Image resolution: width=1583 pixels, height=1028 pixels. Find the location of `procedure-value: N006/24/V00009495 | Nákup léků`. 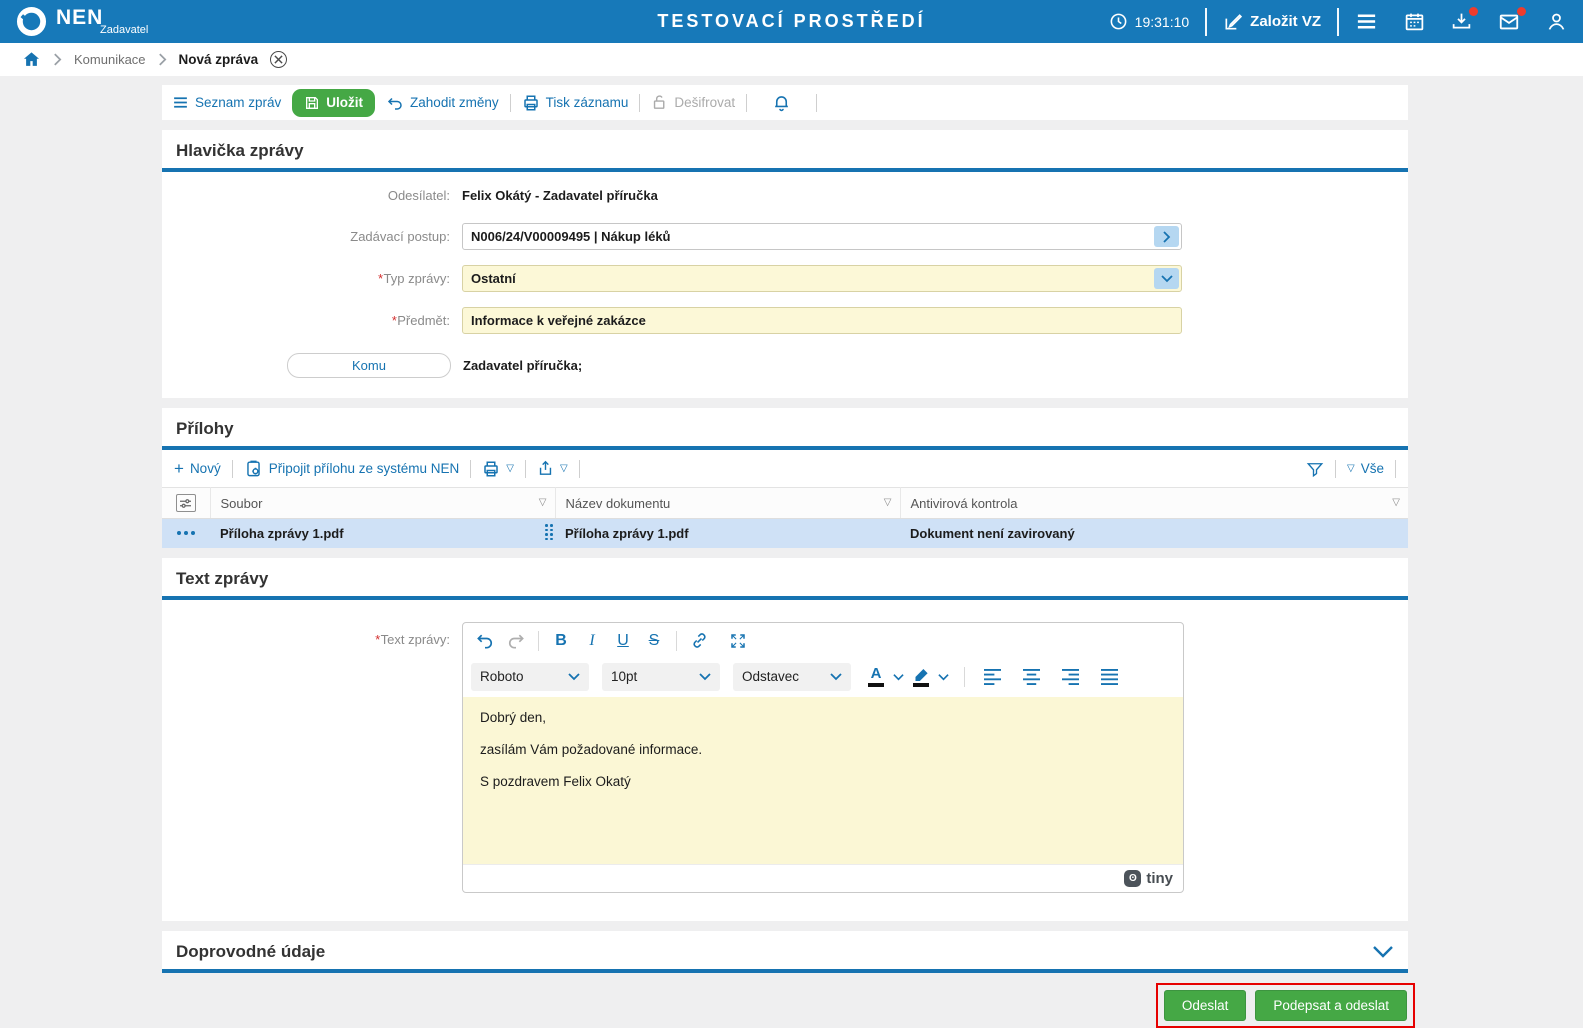

procedure-value: N006/24/V00009495 | Nákup léků is located at coordinates (571, 236).